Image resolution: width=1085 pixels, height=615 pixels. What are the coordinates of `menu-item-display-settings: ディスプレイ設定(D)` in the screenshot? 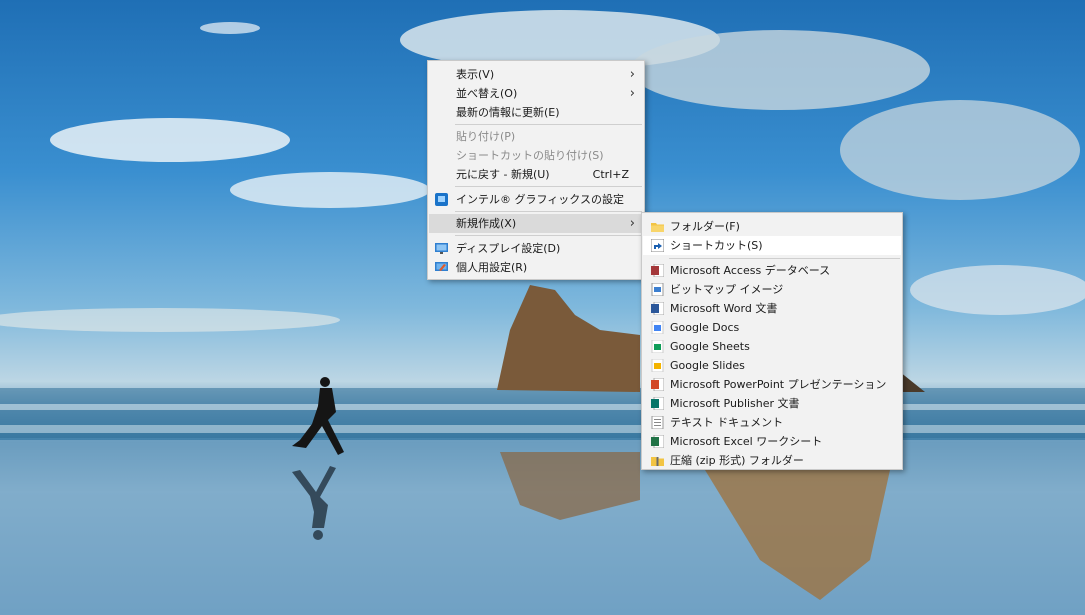 It's located at (536, 248).